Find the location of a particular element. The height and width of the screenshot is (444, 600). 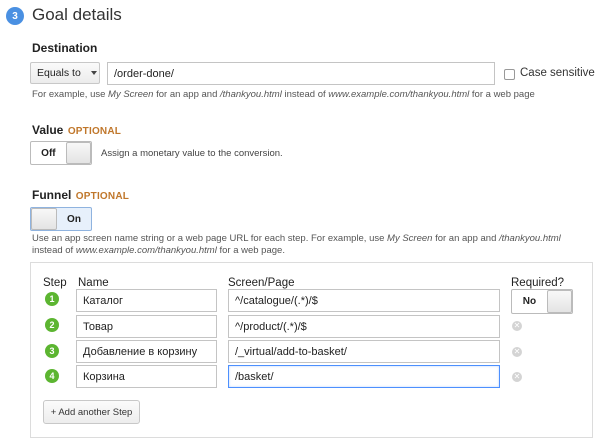

case-sensitive-label: Case sensitive is located at coordinates (557, 73).